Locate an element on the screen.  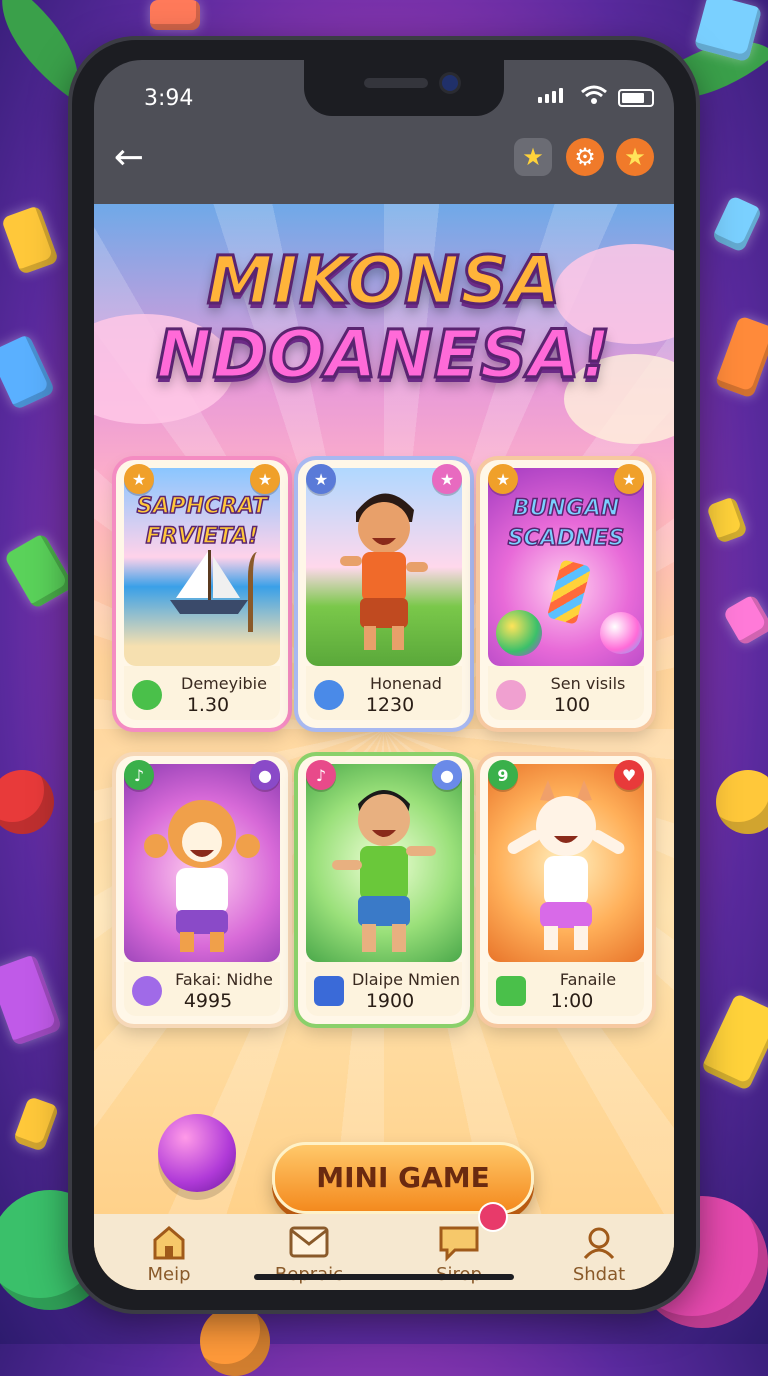
game-card: ♪ ● Dlaipe Nmien 1900 is located at coordinates (384, 890).